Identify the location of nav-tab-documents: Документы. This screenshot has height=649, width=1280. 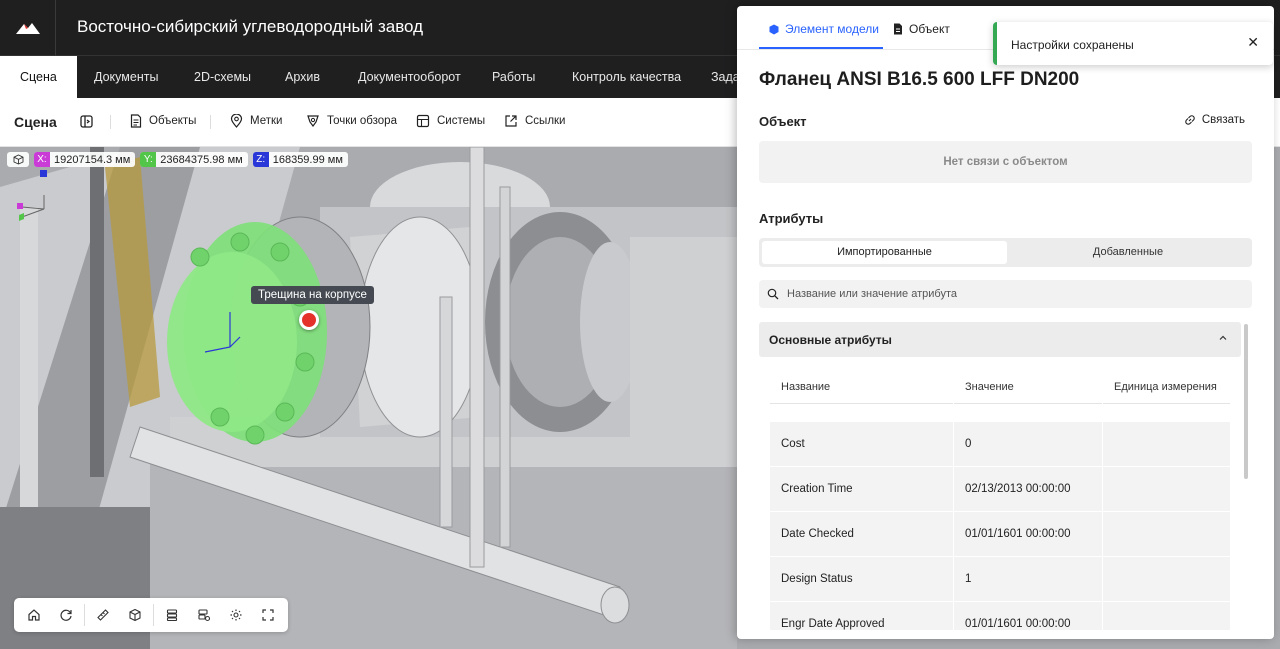
(126, 77).